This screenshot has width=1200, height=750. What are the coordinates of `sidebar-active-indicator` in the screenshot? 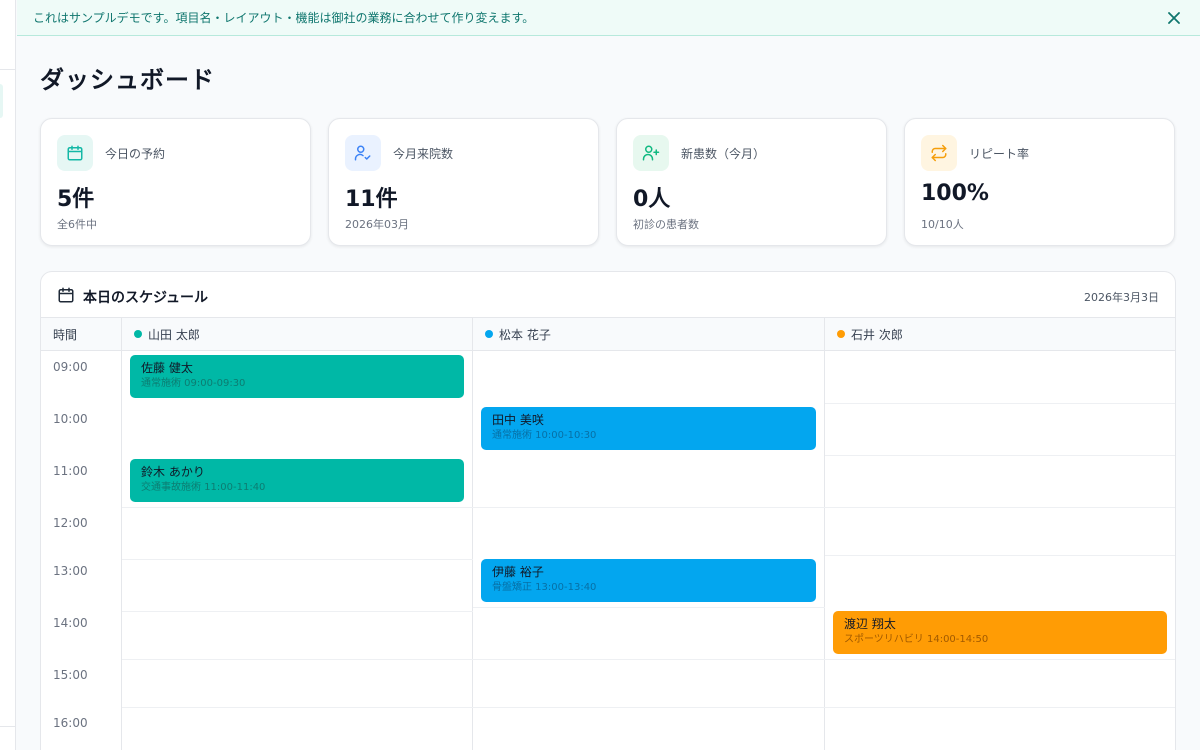 It's located at (1, 101).